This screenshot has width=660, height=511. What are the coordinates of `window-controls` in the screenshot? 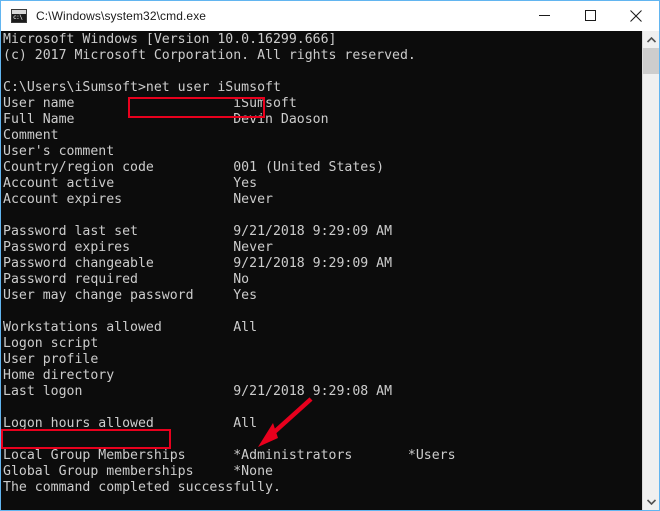 It's located at (590, 15).